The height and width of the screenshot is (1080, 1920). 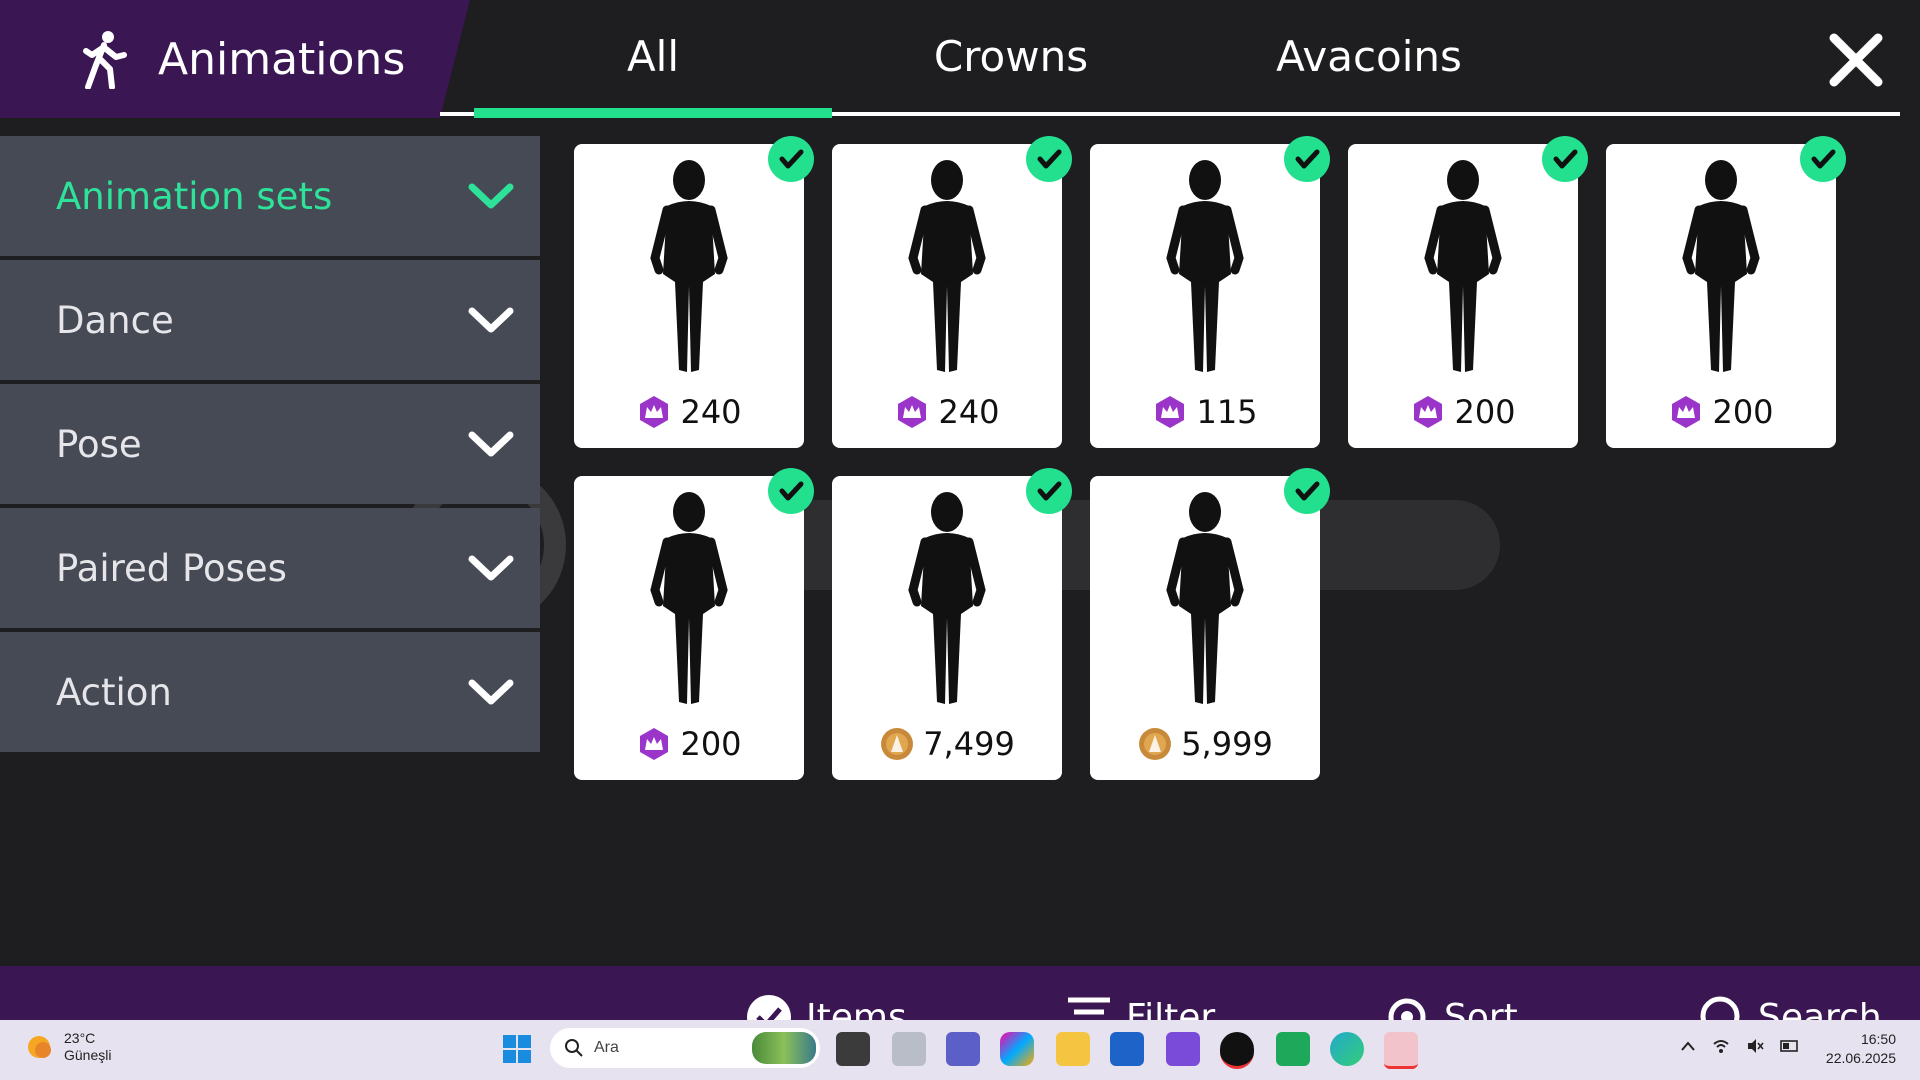 I want to click on items-label: Items, so click(x=856, y=1008).